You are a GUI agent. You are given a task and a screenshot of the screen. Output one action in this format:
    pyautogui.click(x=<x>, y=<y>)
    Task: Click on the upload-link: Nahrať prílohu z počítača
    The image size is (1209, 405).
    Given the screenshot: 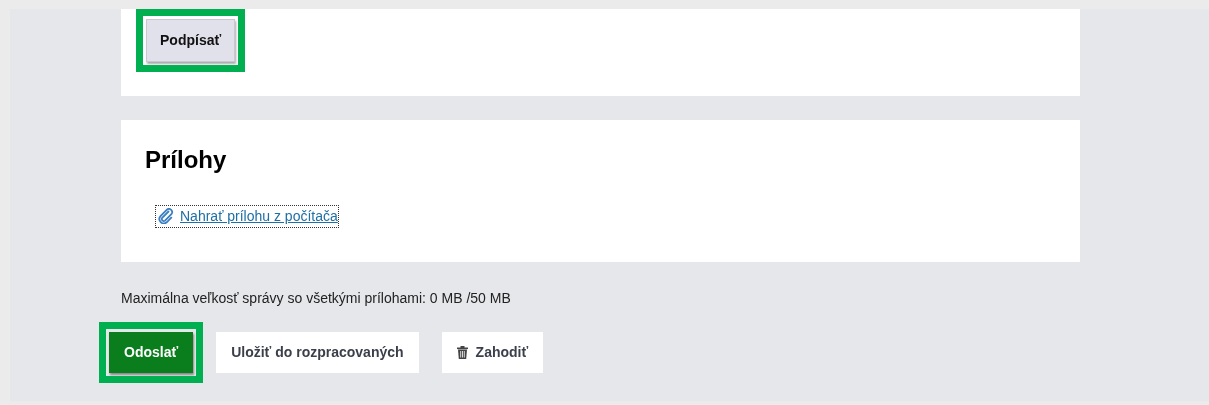 What is the action you would take?
    pyautogui.click(x=247, y=216)
    